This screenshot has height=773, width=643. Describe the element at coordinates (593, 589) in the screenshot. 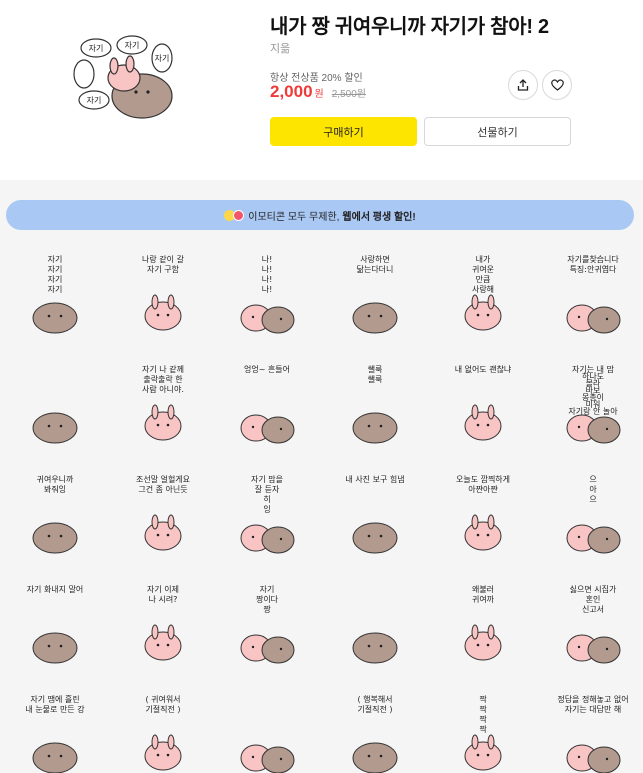

I see `sticker-text: 싫으면 시집가` at that location.